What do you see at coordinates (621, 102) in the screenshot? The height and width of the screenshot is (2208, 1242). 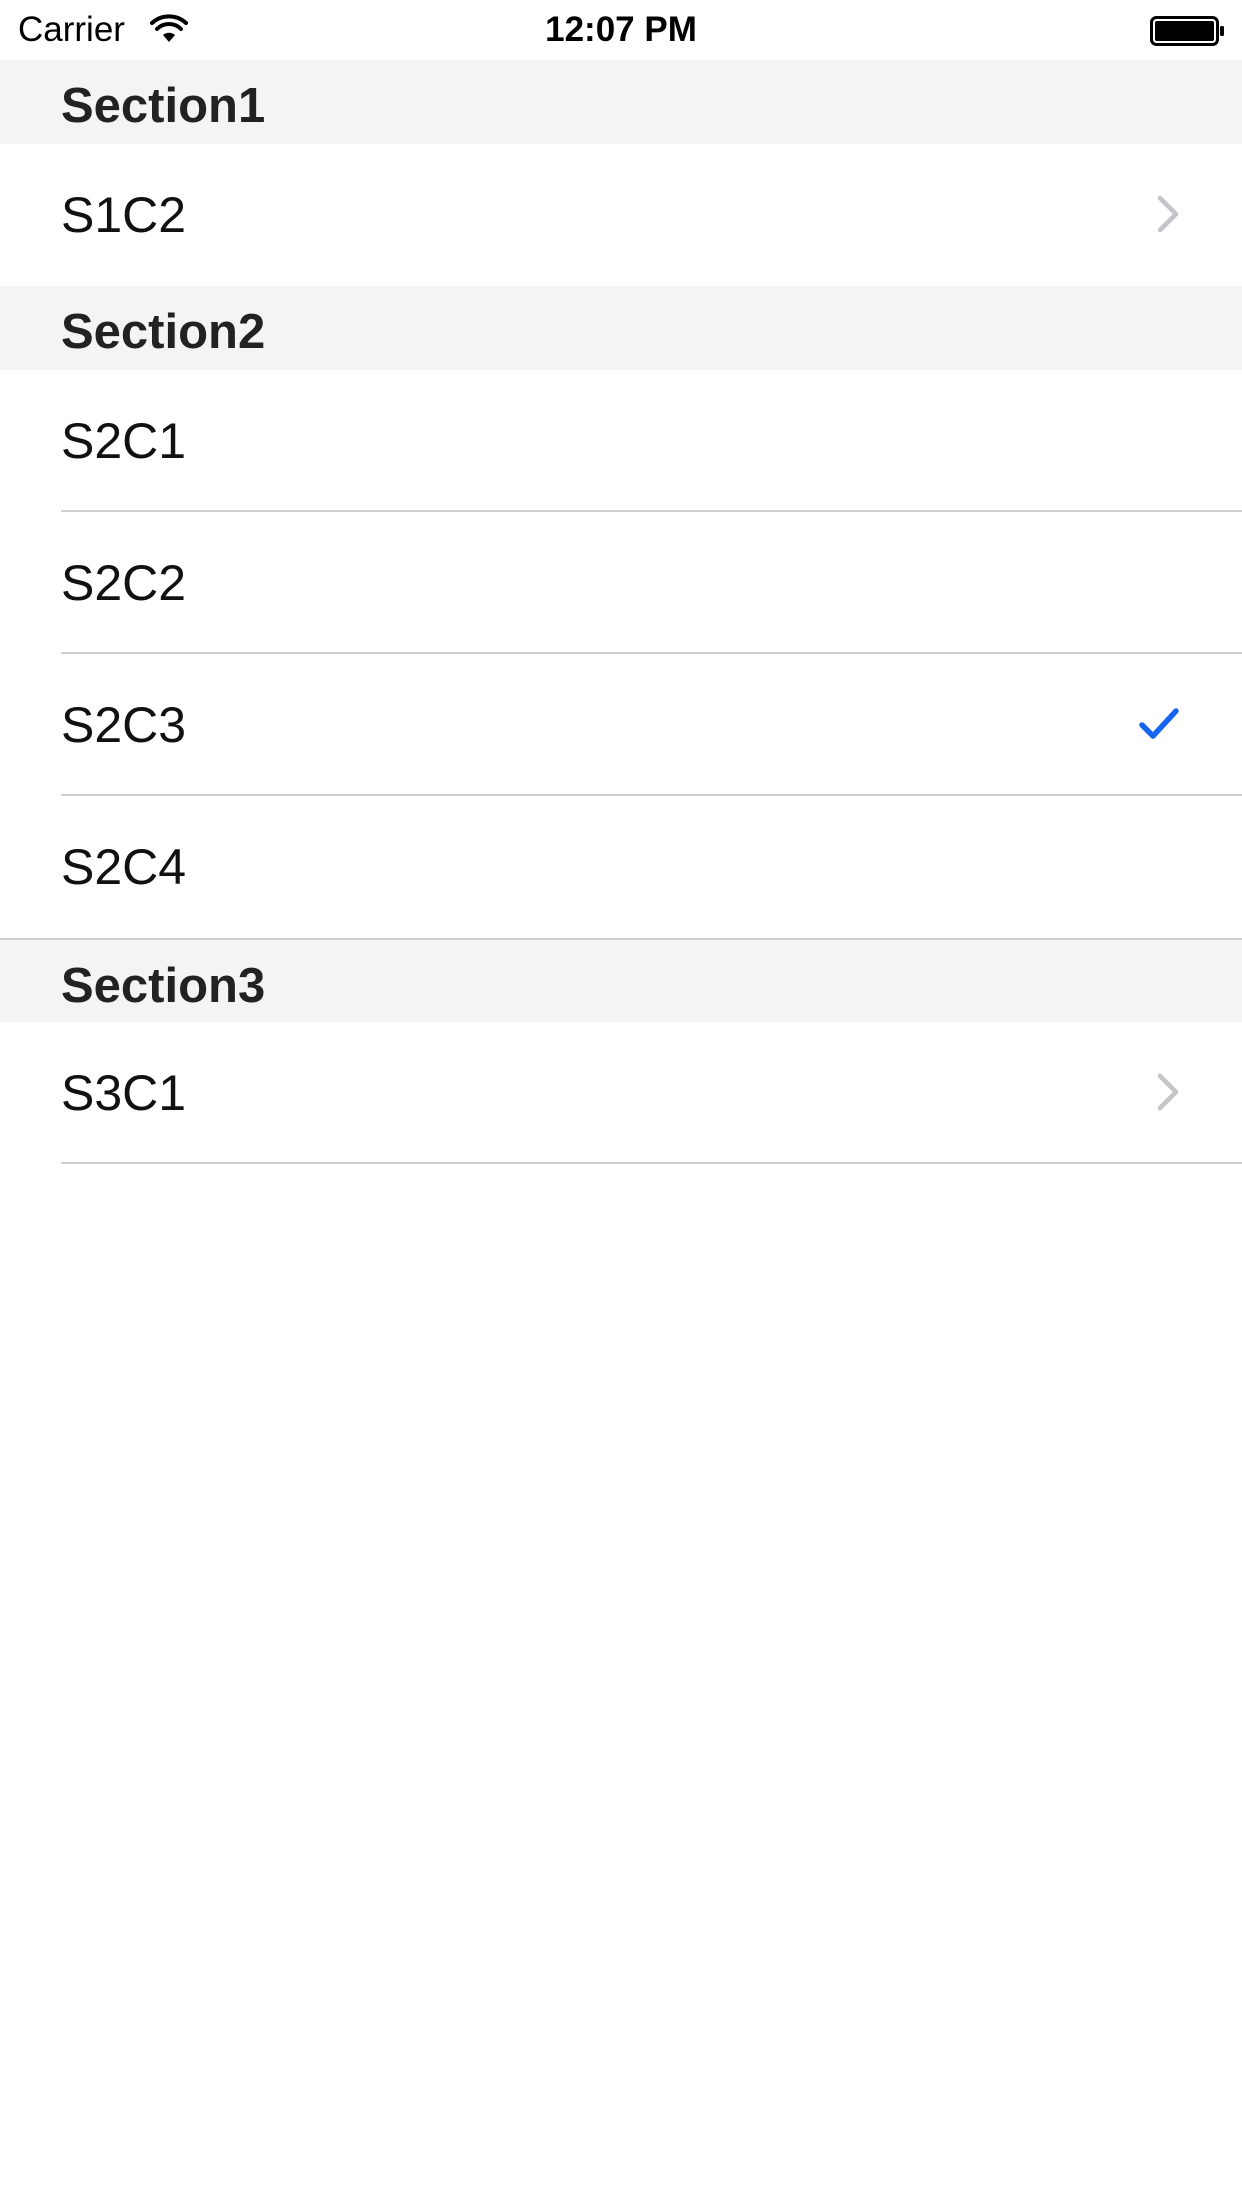 I see `section-header-1: Section1` at bounding box center [621, 102].